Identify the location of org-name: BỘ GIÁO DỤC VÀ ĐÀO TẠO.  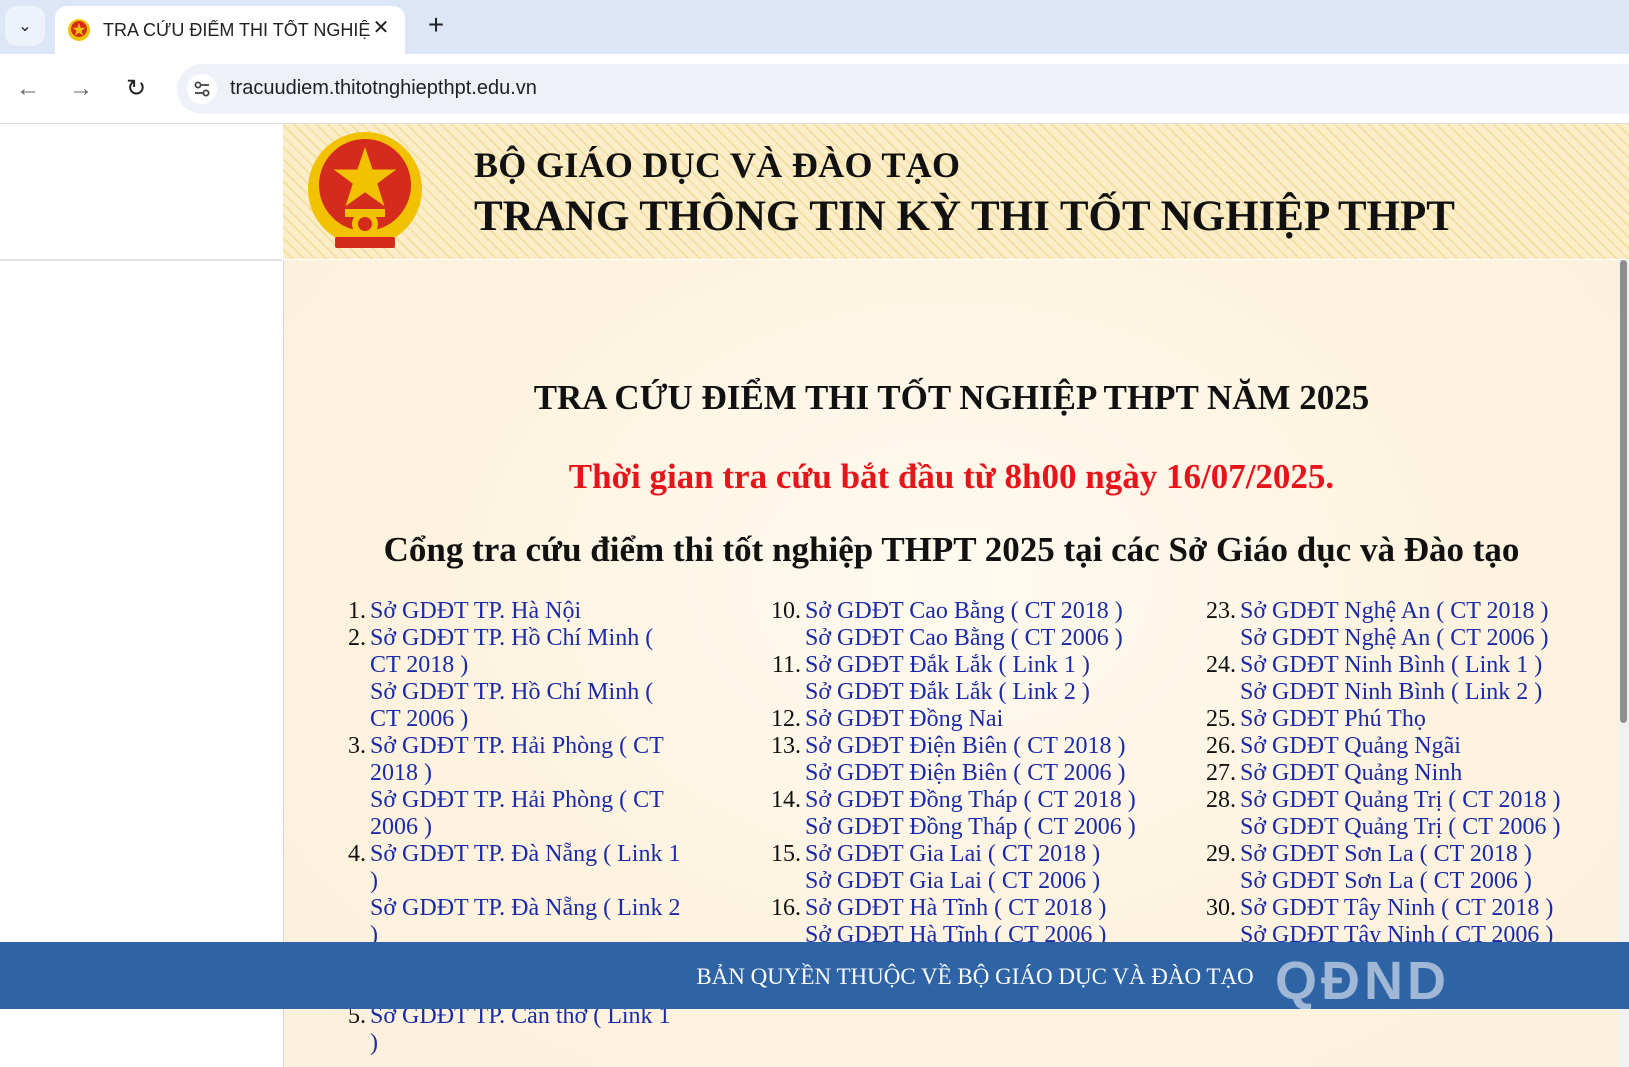
(717, 165).